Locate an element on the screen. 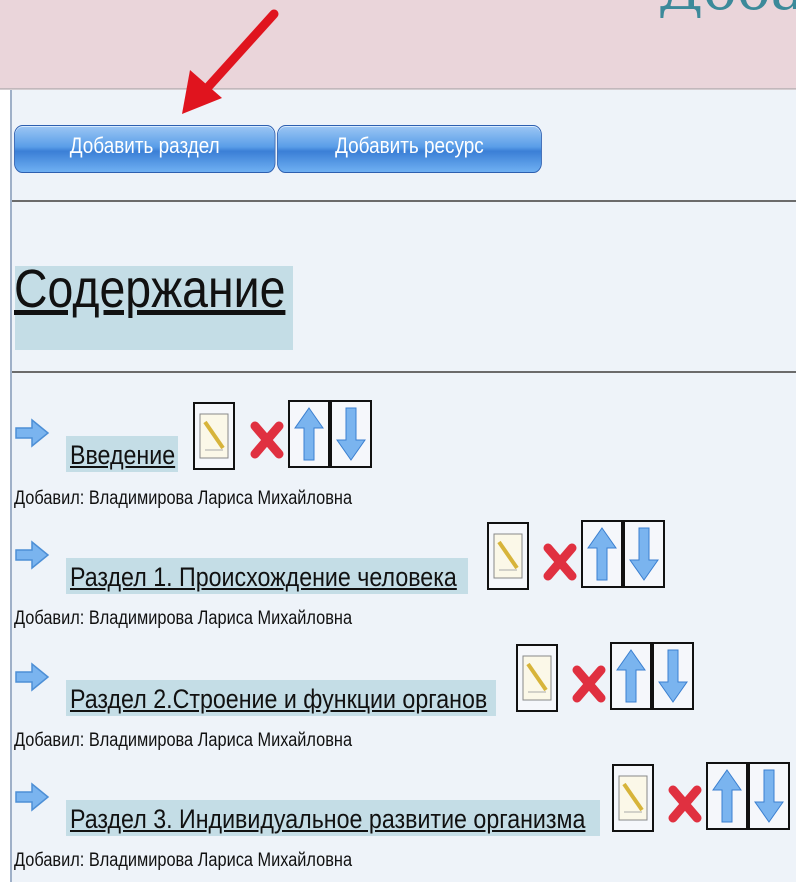  red-pointer-arrow-icon is located at coordinates (230, 61).